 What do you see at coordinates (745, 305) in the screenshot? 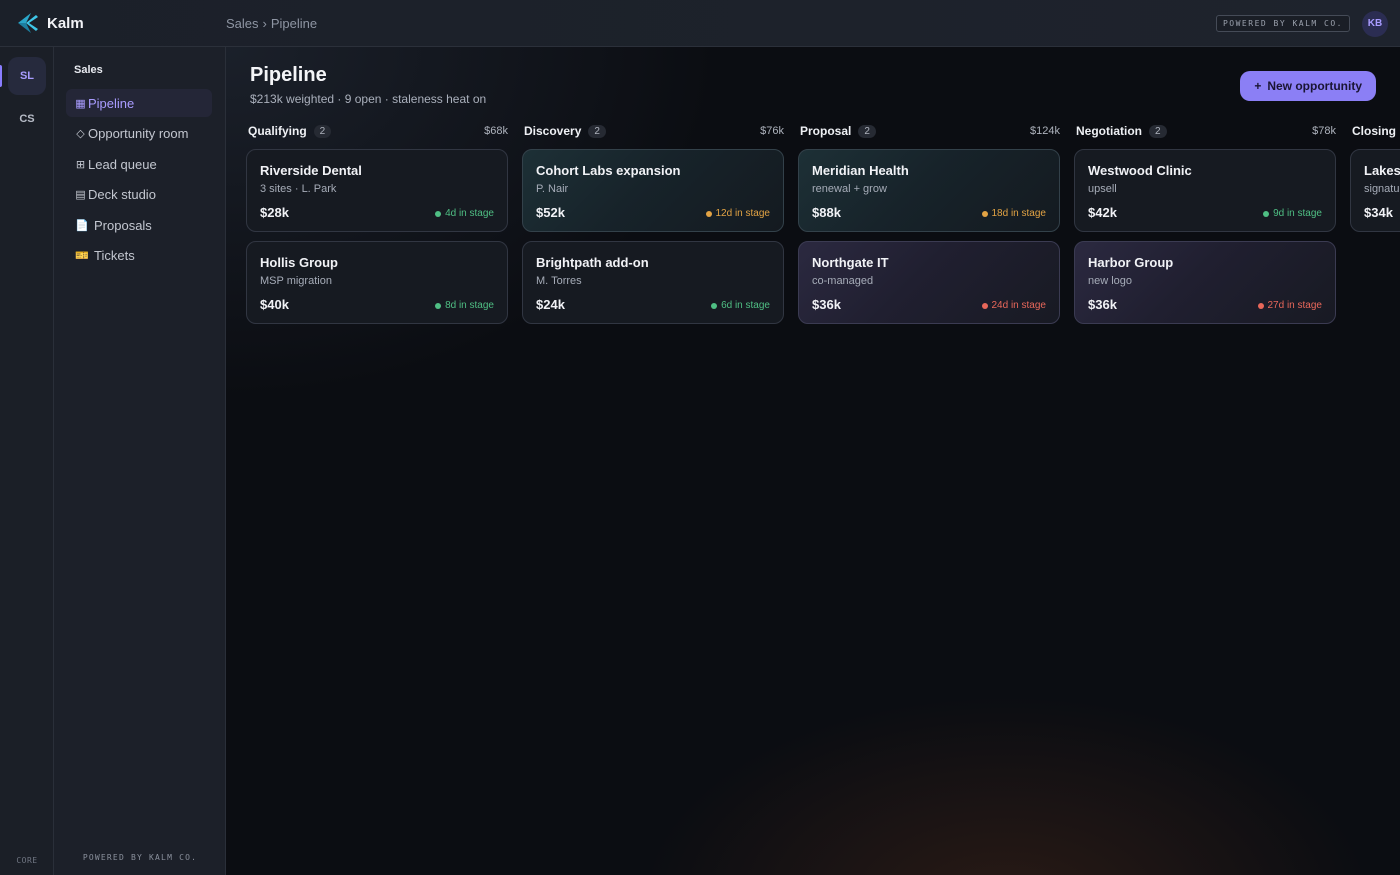
I see `stage-age-label: 6d in stage` at bounding box center [745, 305].